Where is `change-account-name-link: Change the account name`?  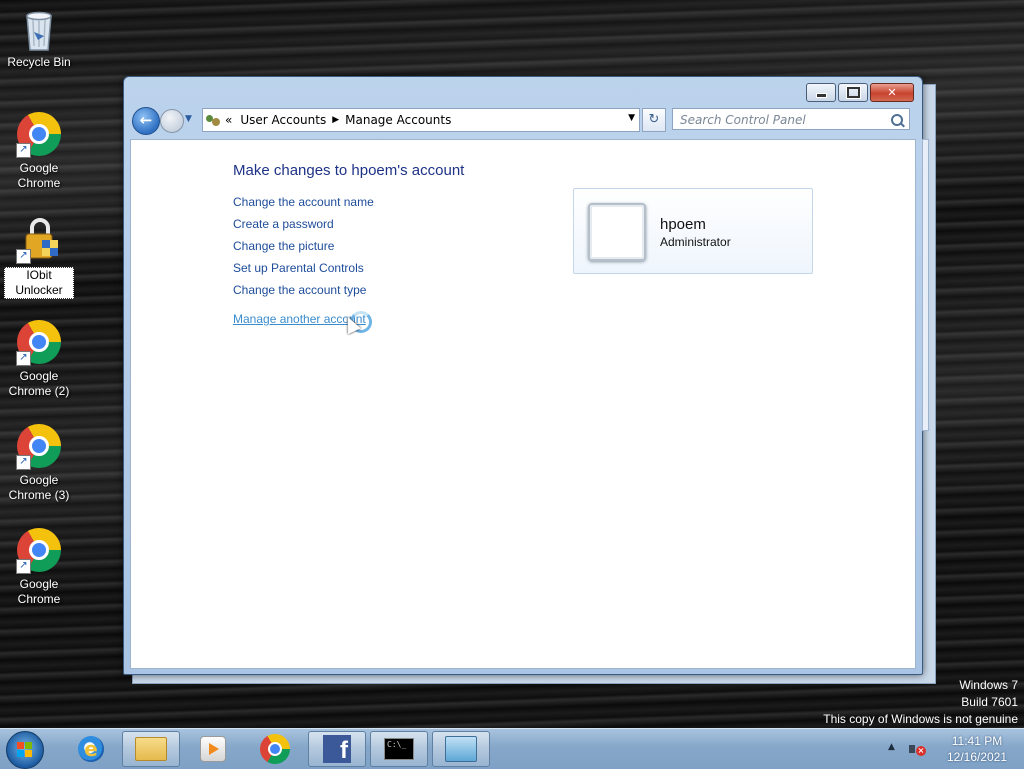
change-account-name-link: Change the account name is located at coordinates (303, 206).